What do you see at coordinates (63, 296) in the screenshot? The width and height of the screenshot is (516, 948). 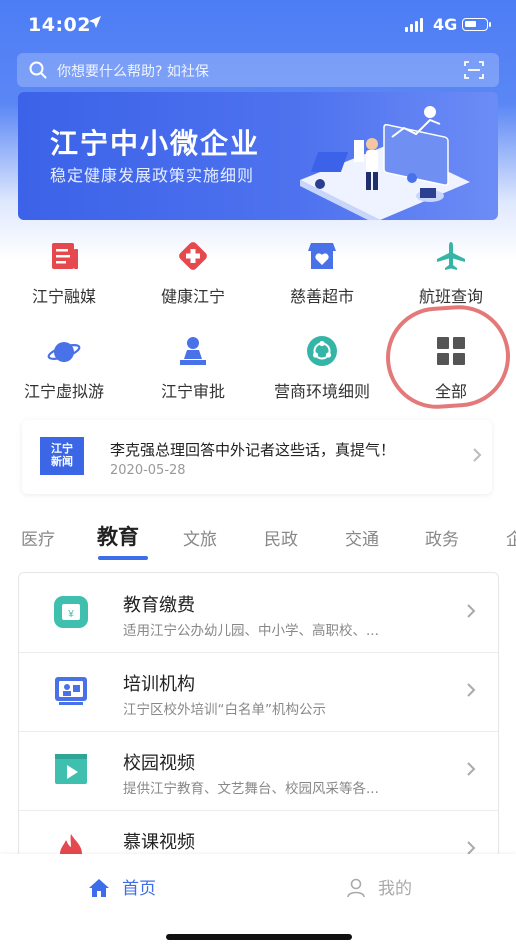 I see `service-label: 江宁融媒` at bounding box center [63, 296].